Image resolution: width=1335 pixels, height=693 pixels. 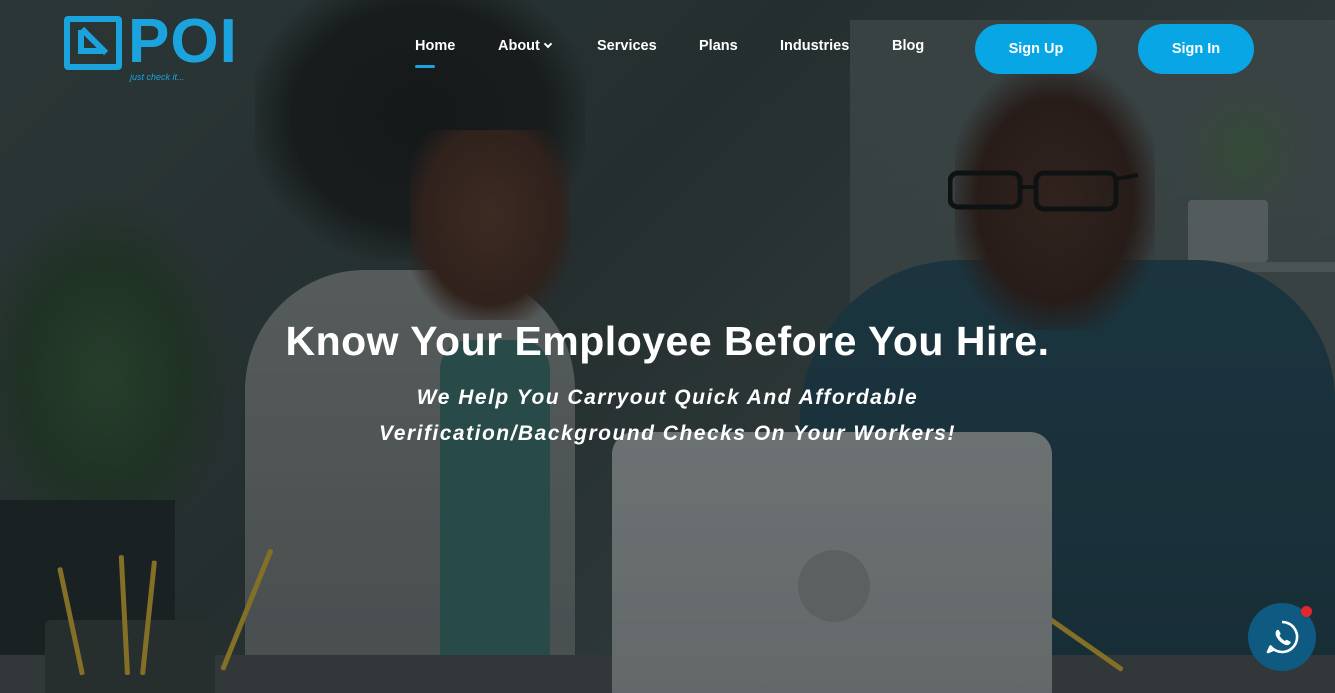 I want to click on nav-home: Home, so click(x=435, y=53).